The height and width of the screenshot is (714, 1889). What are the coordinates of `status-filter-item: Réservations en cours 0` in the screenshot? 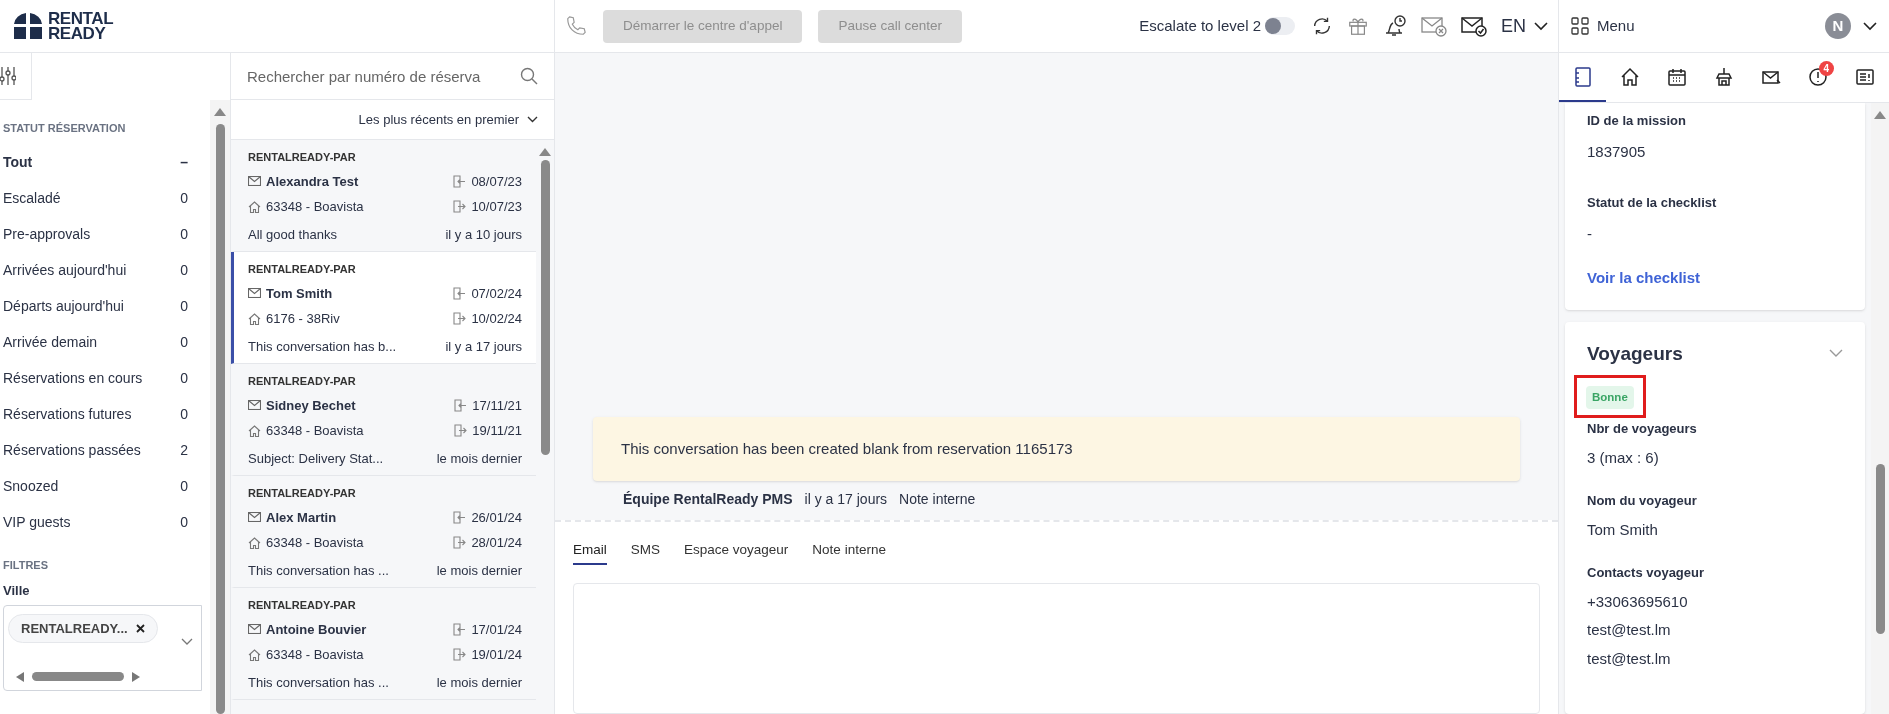 It's located at (102, 378).